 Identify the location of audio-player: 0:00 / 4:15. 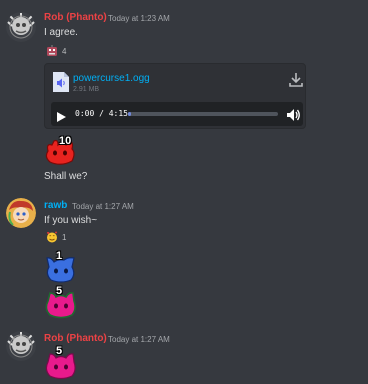
(177, 114).